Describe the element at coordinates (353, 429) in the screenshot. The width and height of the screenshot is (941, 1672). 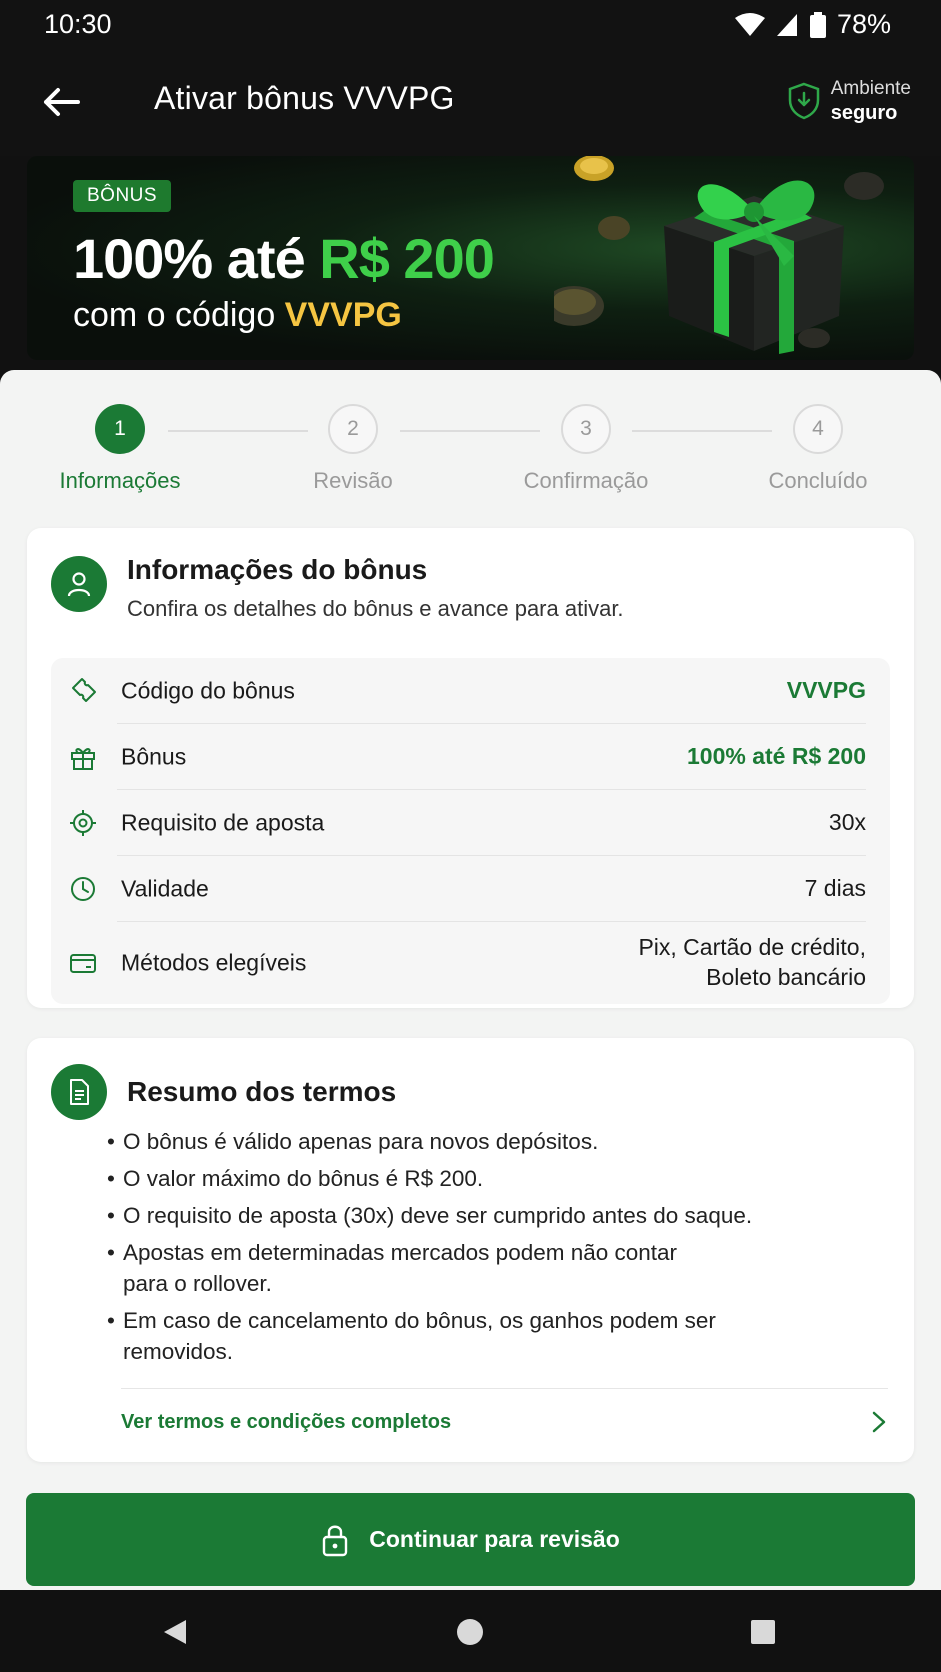
I see `step-number: 2` at that location.